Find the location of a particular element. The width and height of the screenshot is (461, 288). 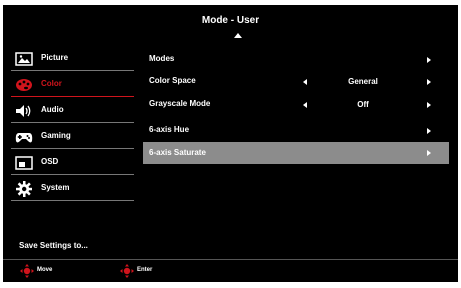

move-dpad-icon is located at coordinates (27, 271).